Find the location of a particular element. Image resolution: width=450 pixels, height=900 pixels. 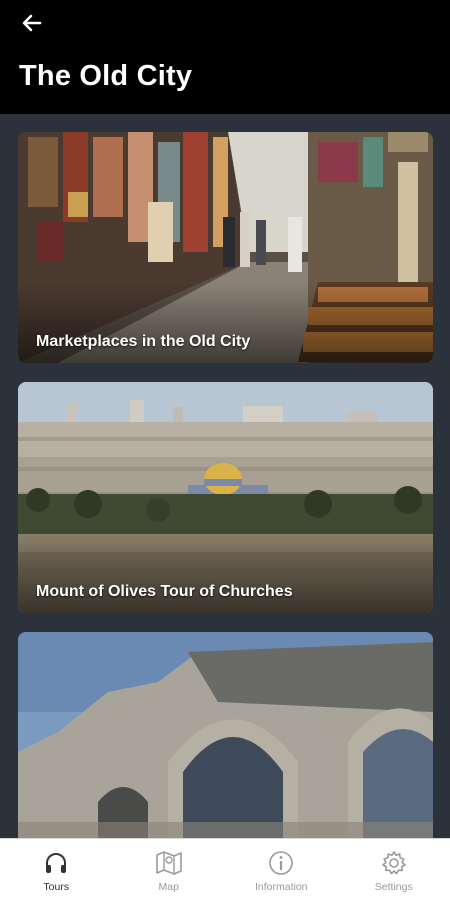

gear-icon is located at coordinates (394, 863).